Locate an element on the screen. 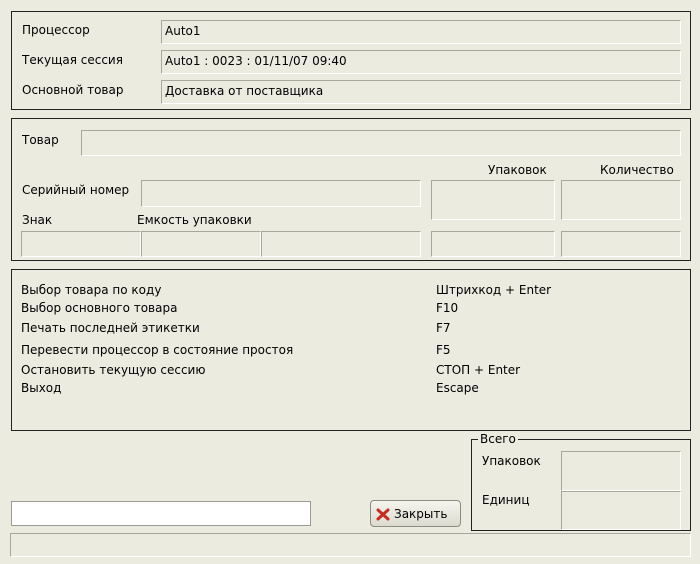  close-button-label: Закрыть is located at coordinates (421, 513).